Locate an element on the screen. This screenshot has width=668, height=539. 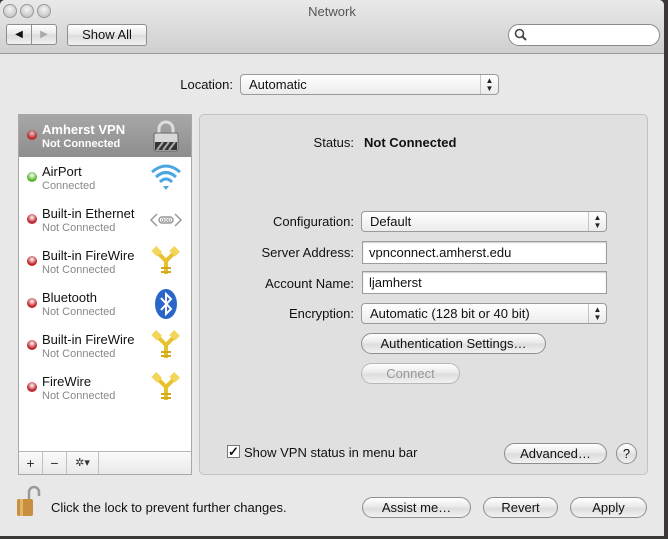
show-vpn-status-label: Show VPN status in menu bar is located at coordinates (331, 452).